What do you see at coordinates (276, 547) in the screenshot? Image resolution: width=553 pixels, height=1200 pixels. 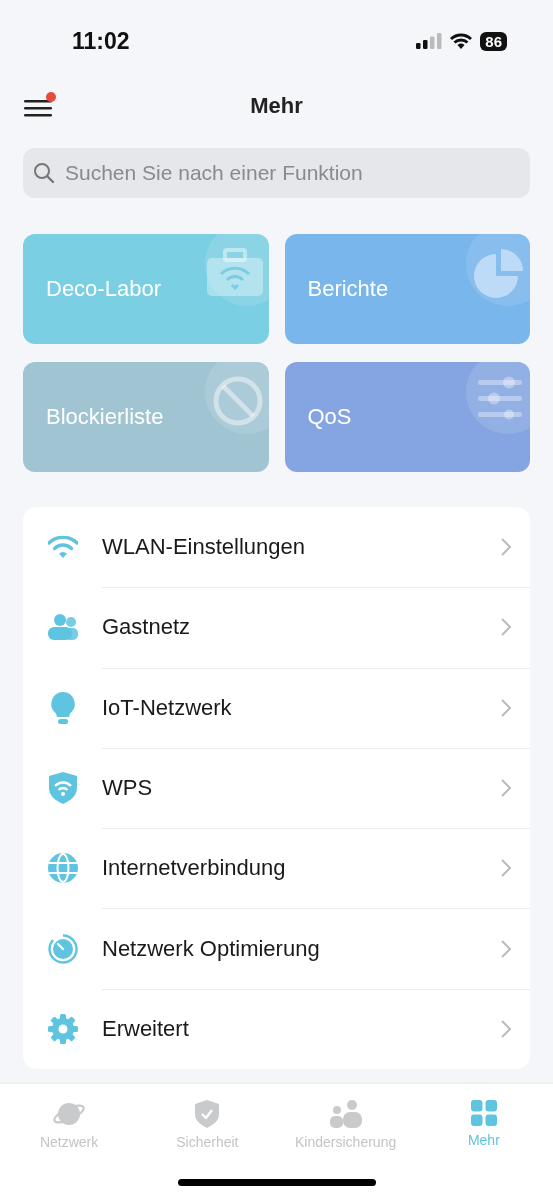 I see `settings-row: WLAN-Einstellungen` at bounding box center [276, 547].